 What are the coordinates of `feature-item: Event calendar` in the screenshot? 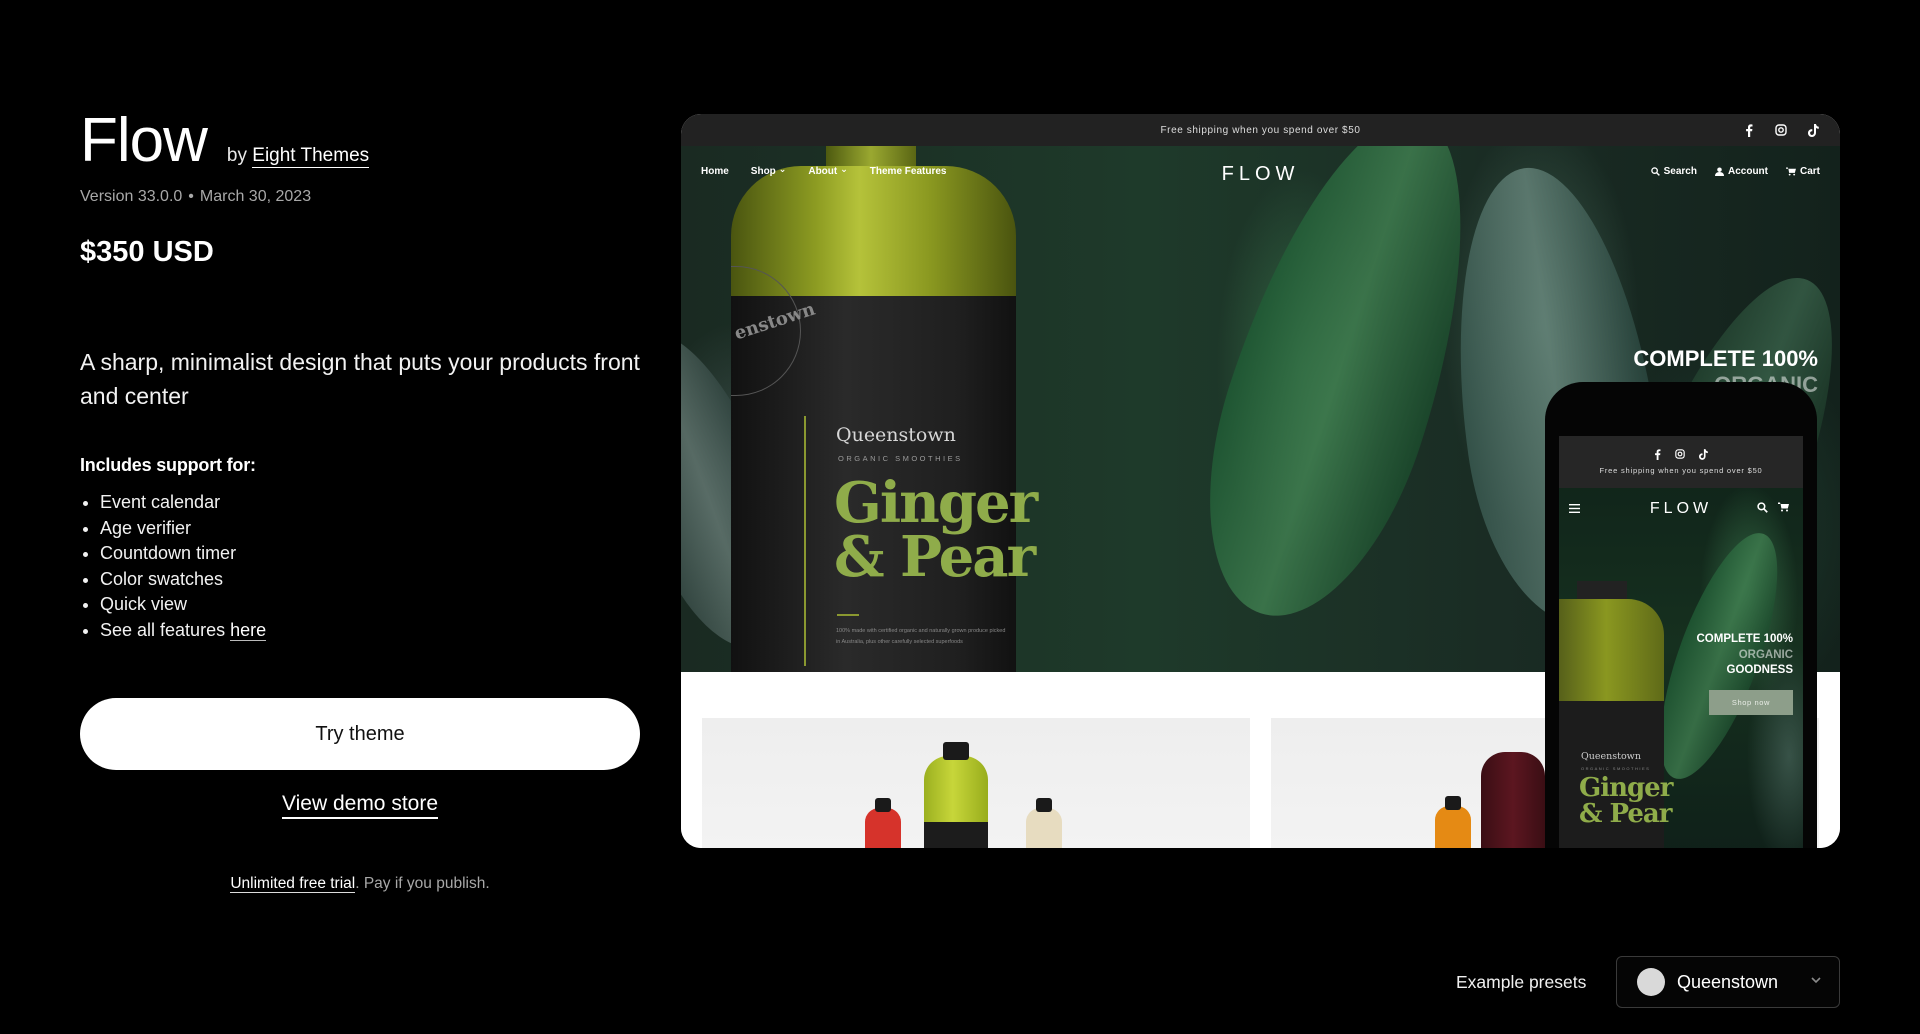 It's located at (360, 503).